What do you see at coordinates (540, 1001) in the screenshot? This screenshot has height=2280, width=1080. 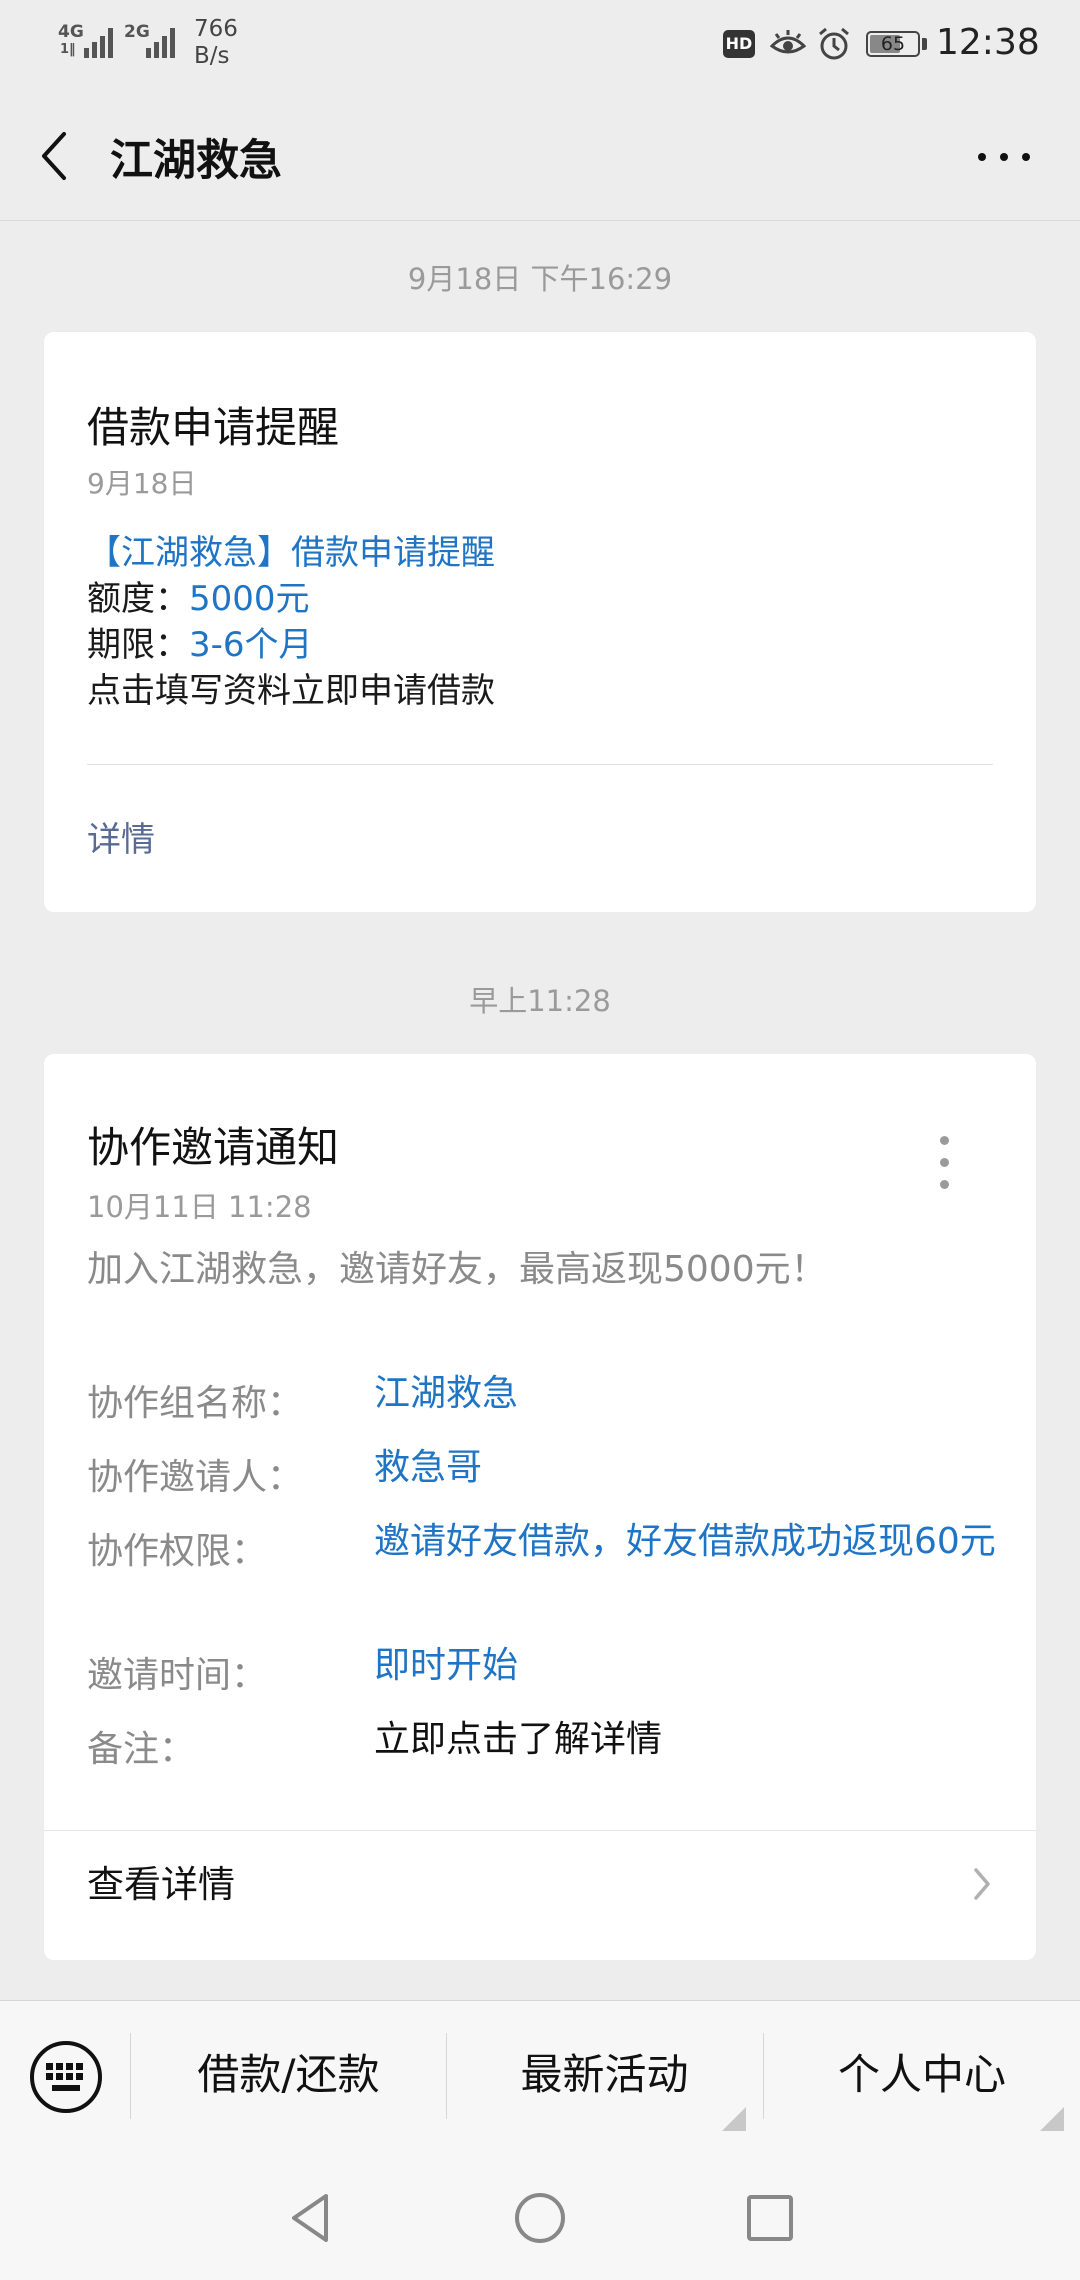 I see `message-timestamp: 早上11:28` at bounding box center [540, 1001].